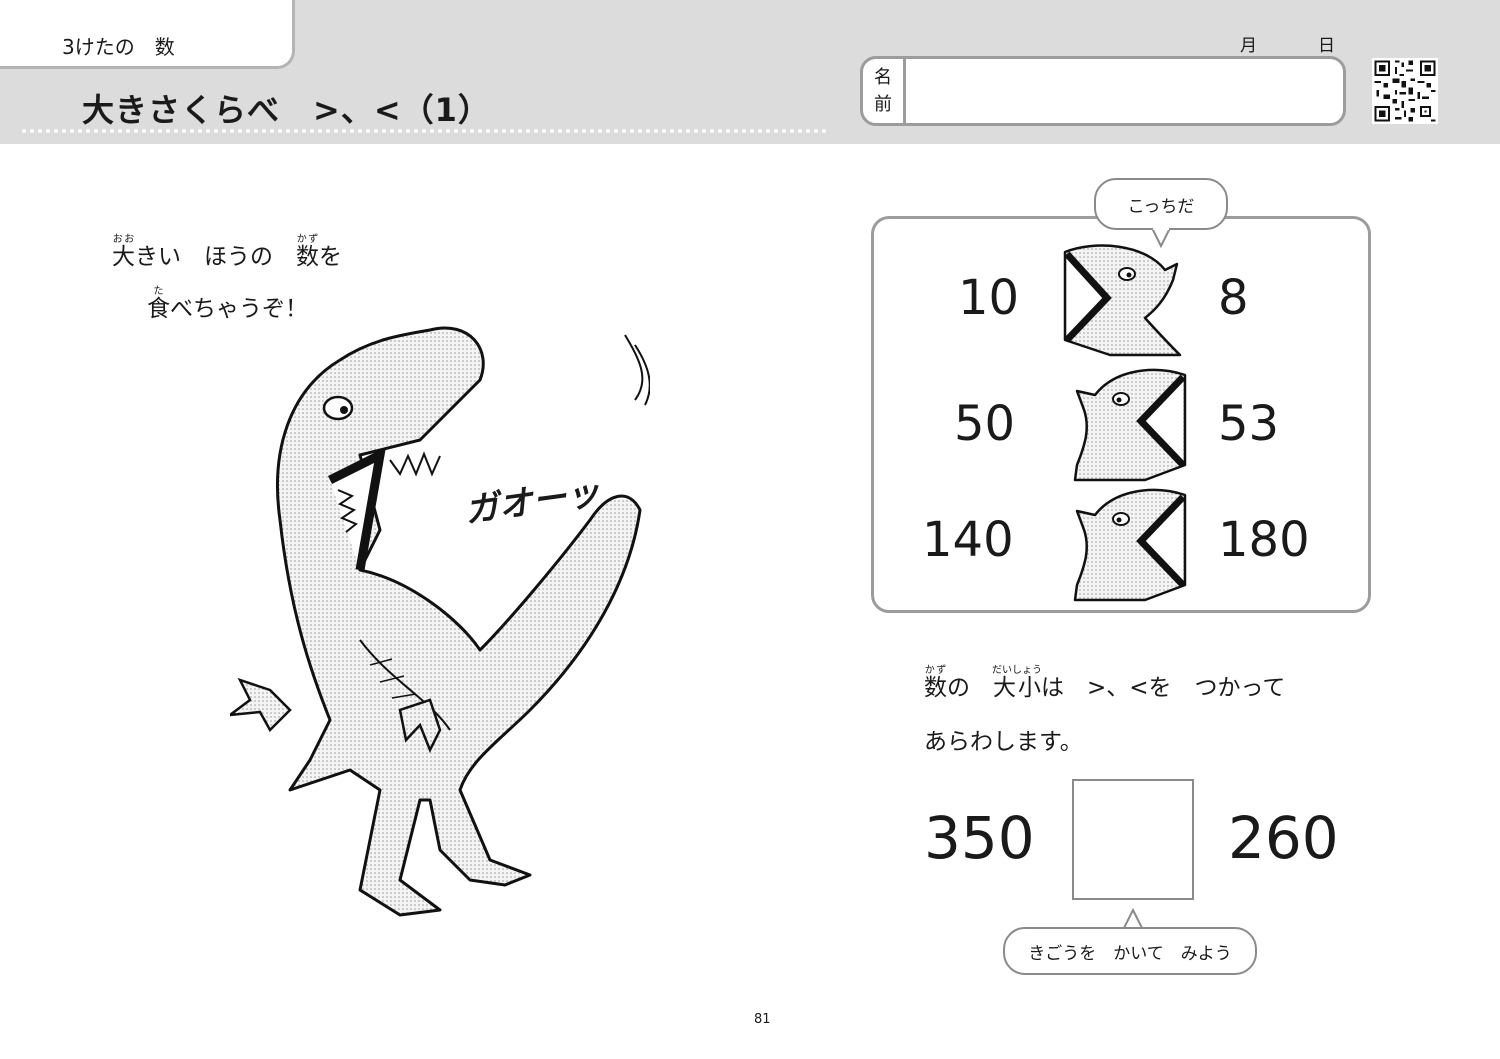  I want to click on exercise-left-number: 350, so click(979, 838).